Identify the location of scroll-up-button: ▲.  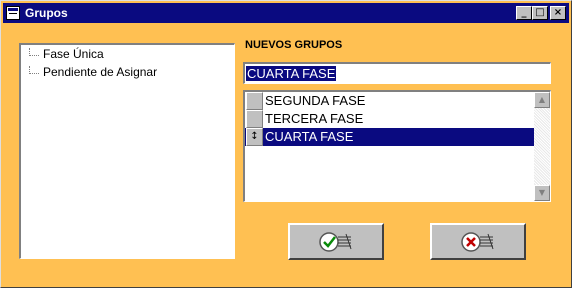
(542, 100).